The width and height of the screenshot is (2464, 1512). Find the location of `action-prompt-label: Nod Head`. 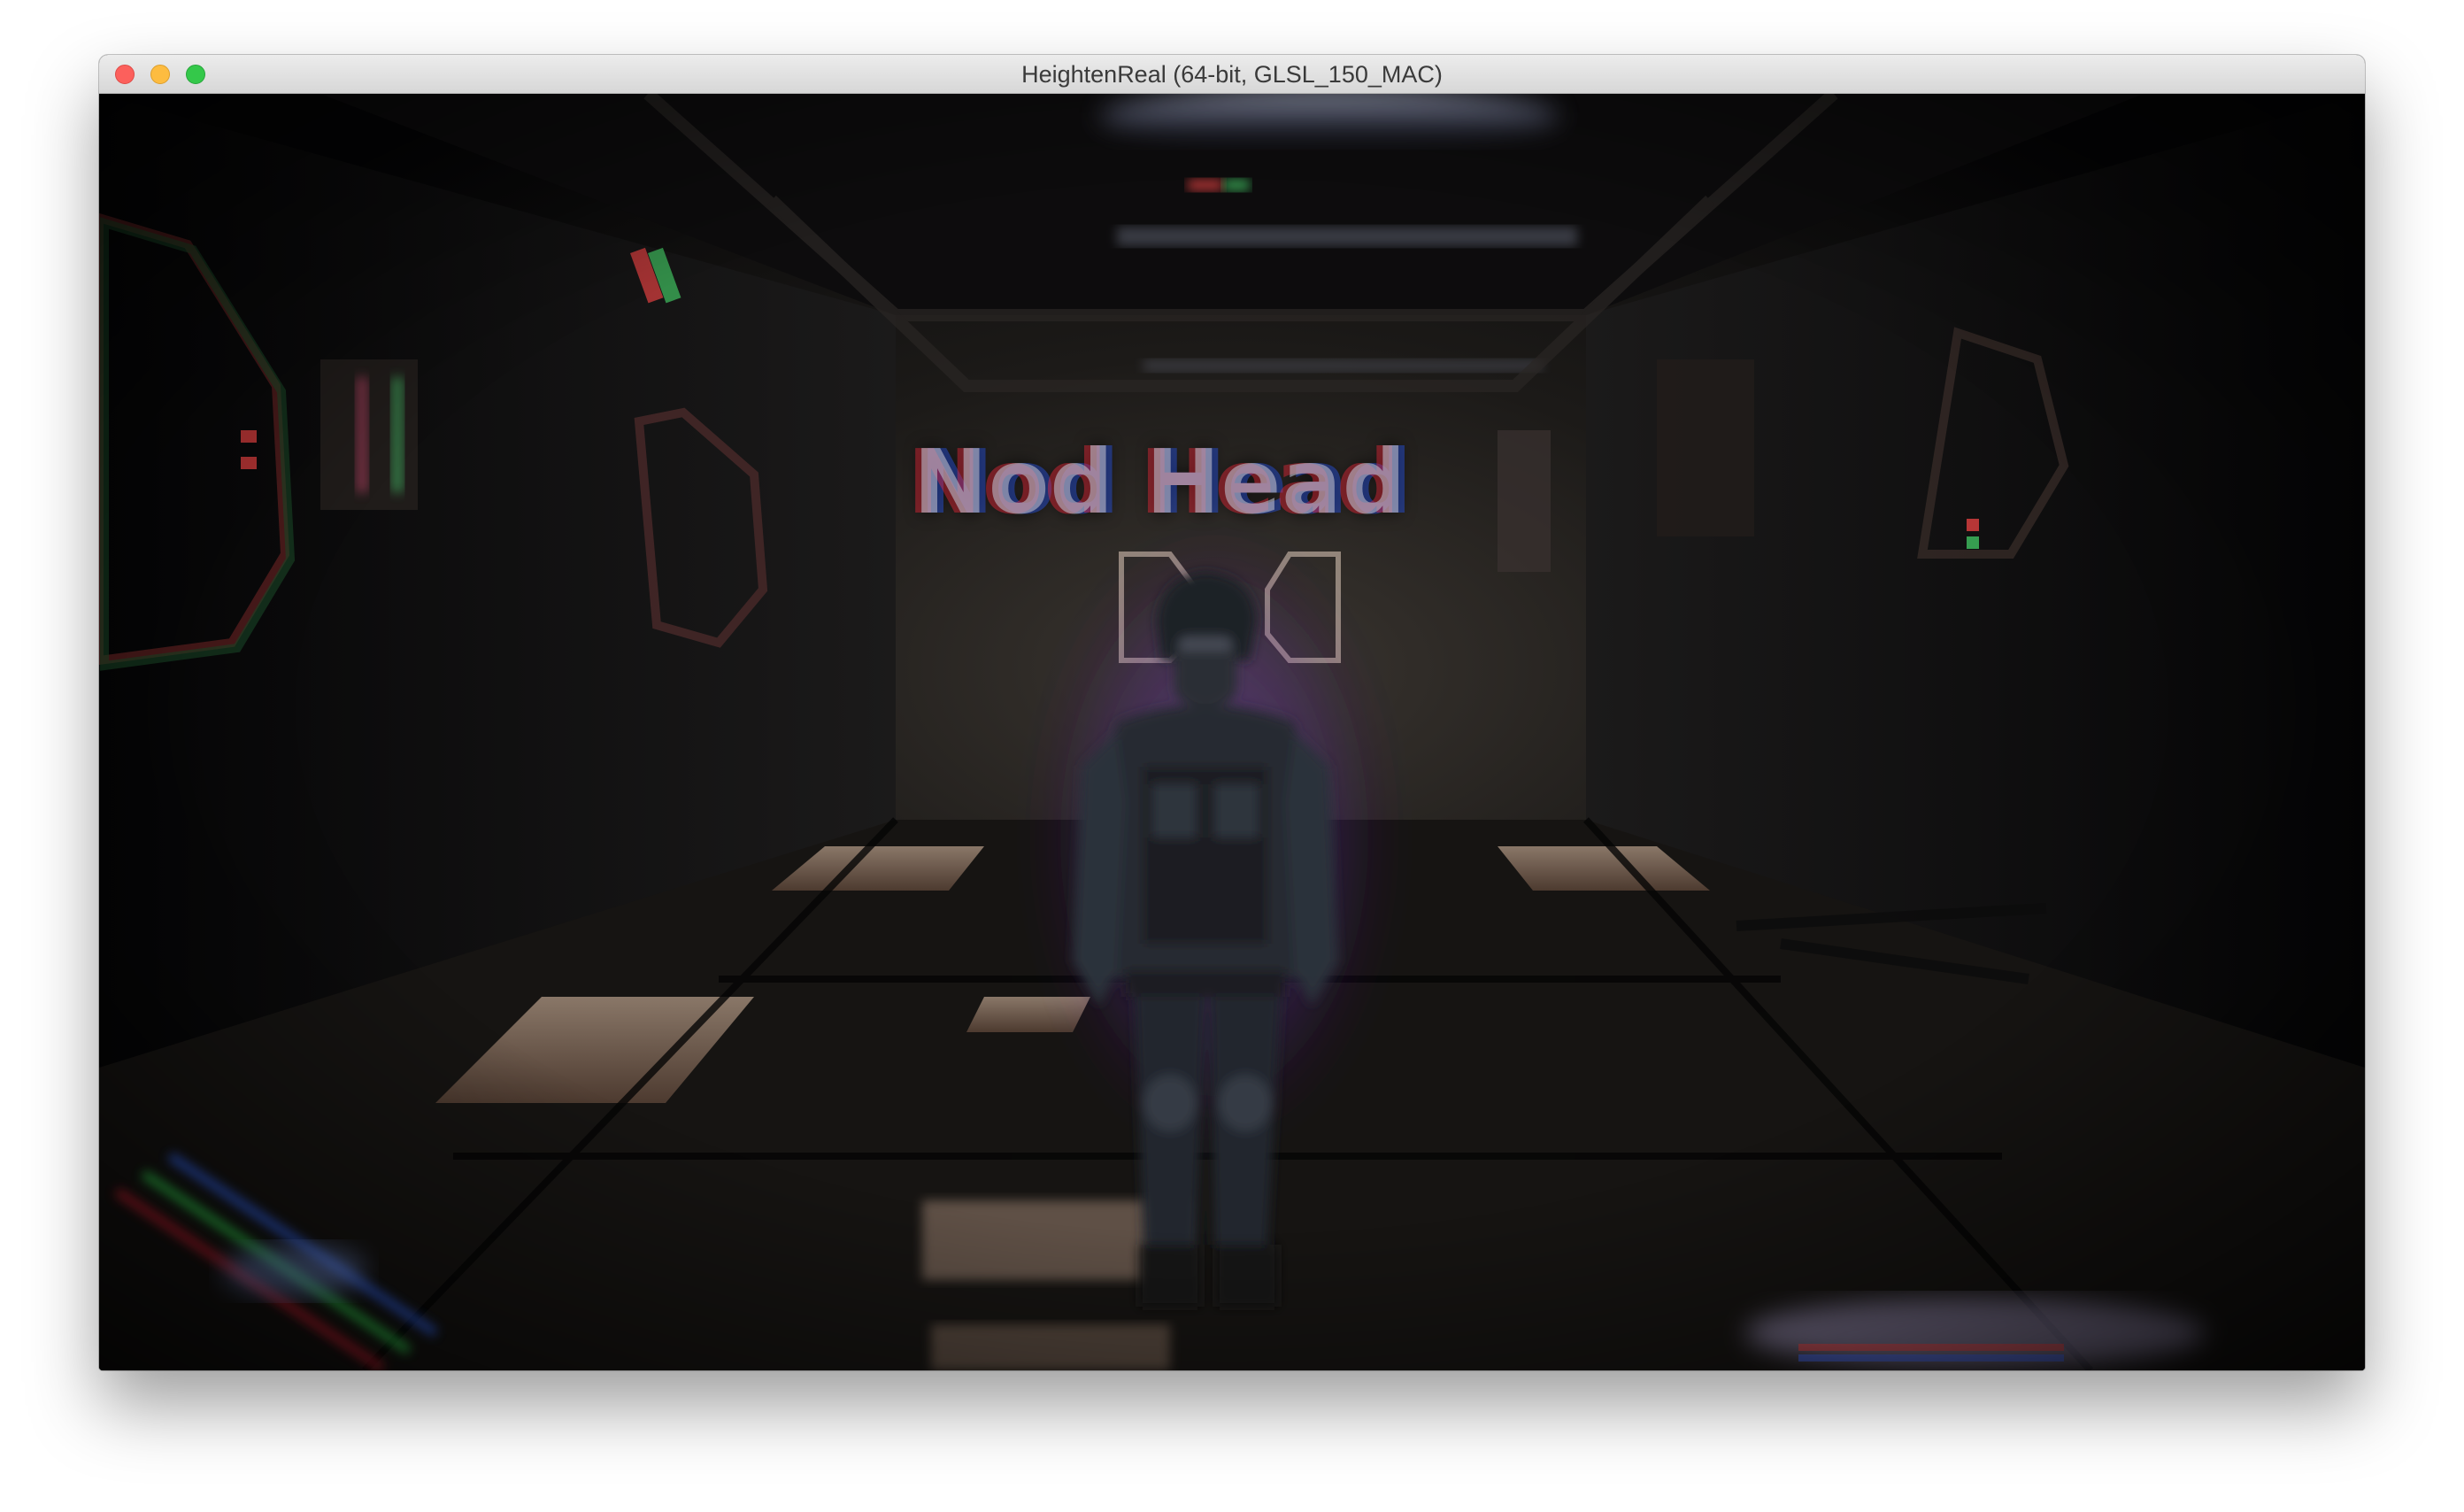

action-prompt-label: Nod Head is located at coordinates (1160, 482).